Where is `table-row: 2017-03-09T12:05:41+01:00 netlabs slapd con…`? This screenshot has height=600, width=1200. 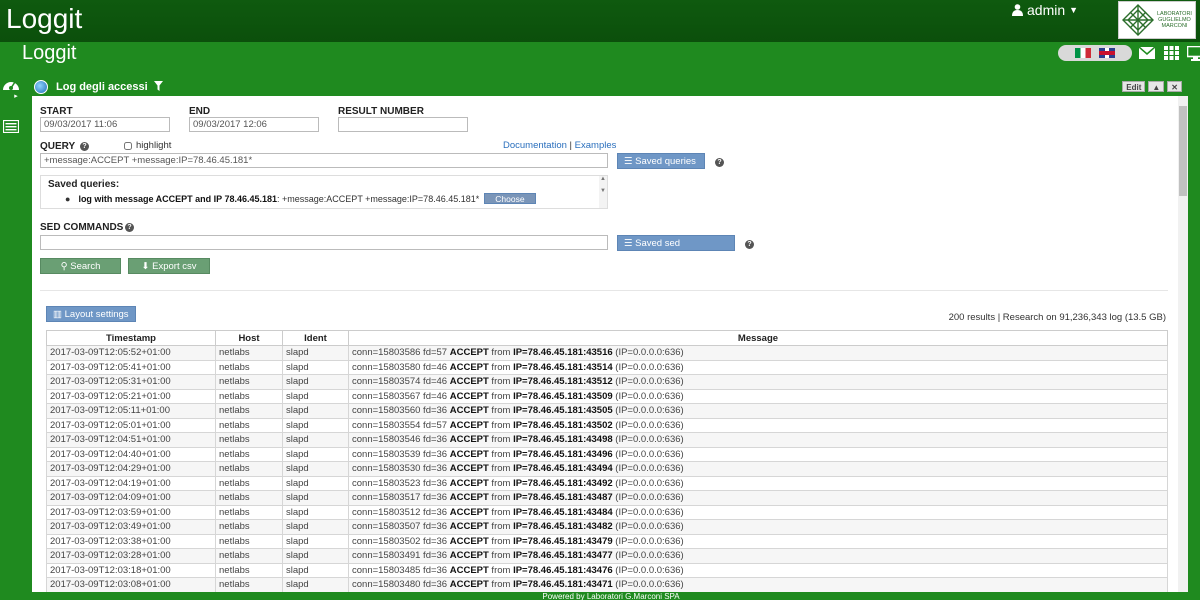
table-row: 2017-03-09T12:05:41+01:00 netlabs slapd con… is located at coordinates (607, 367).